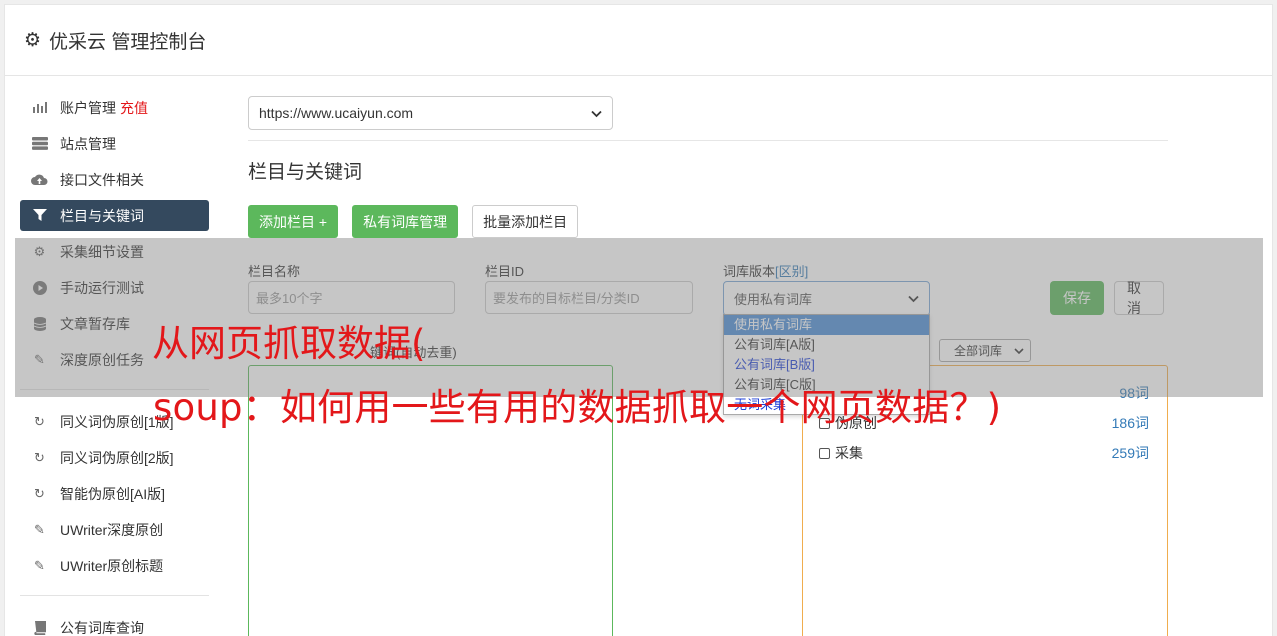  I want to click on sidebar-item-interface: 接口文件相关, so click(114, 179).